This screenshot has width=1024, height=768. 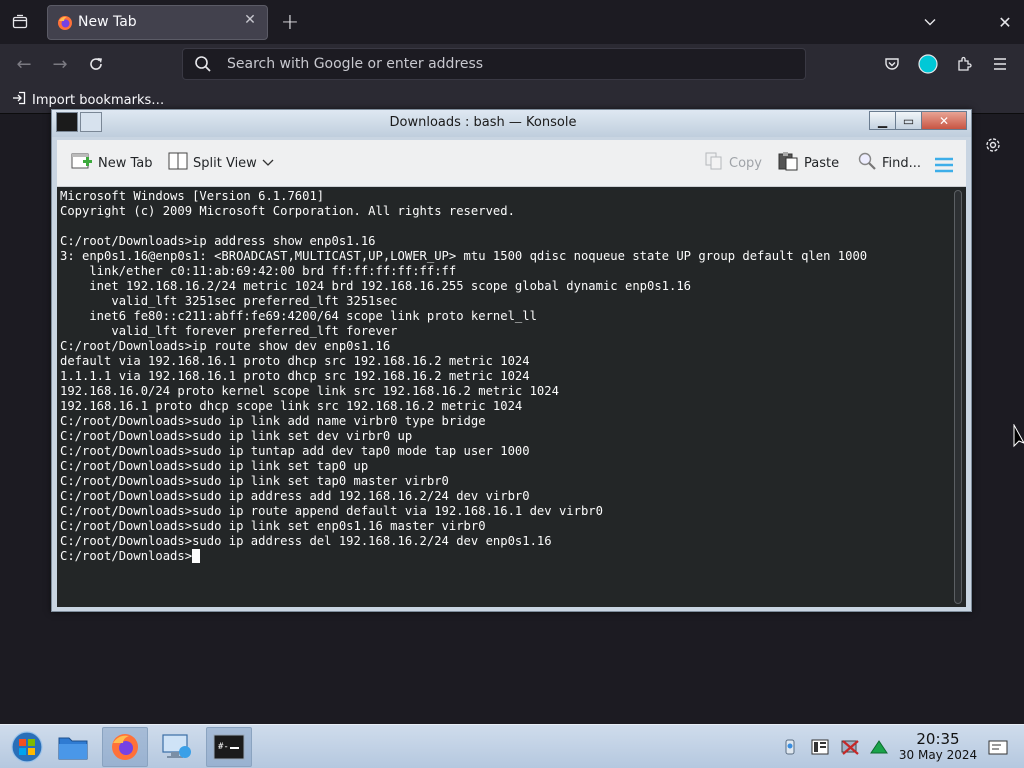 I want to click on back-arrow-icon: ←, so click(x=24, y=64).